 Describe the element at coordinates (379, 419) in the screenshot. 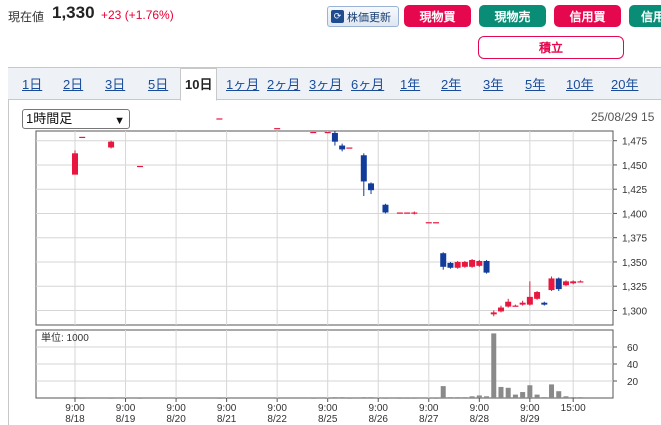

I see `x-tick-date-label: 8/26` at that location.